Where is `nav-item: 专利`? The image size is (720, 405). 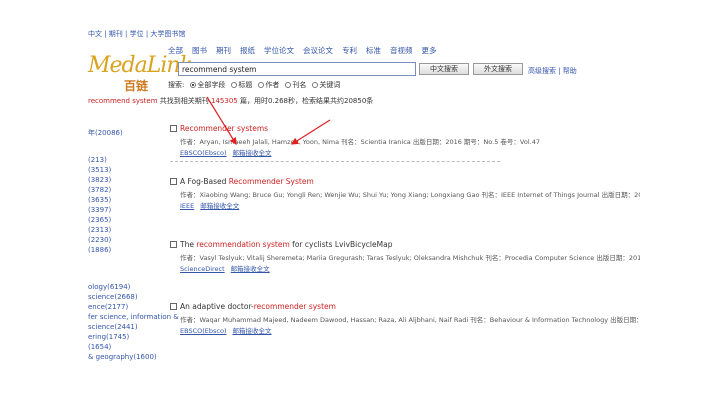 nav-item: 专利 is located at coordinates (349, 50).